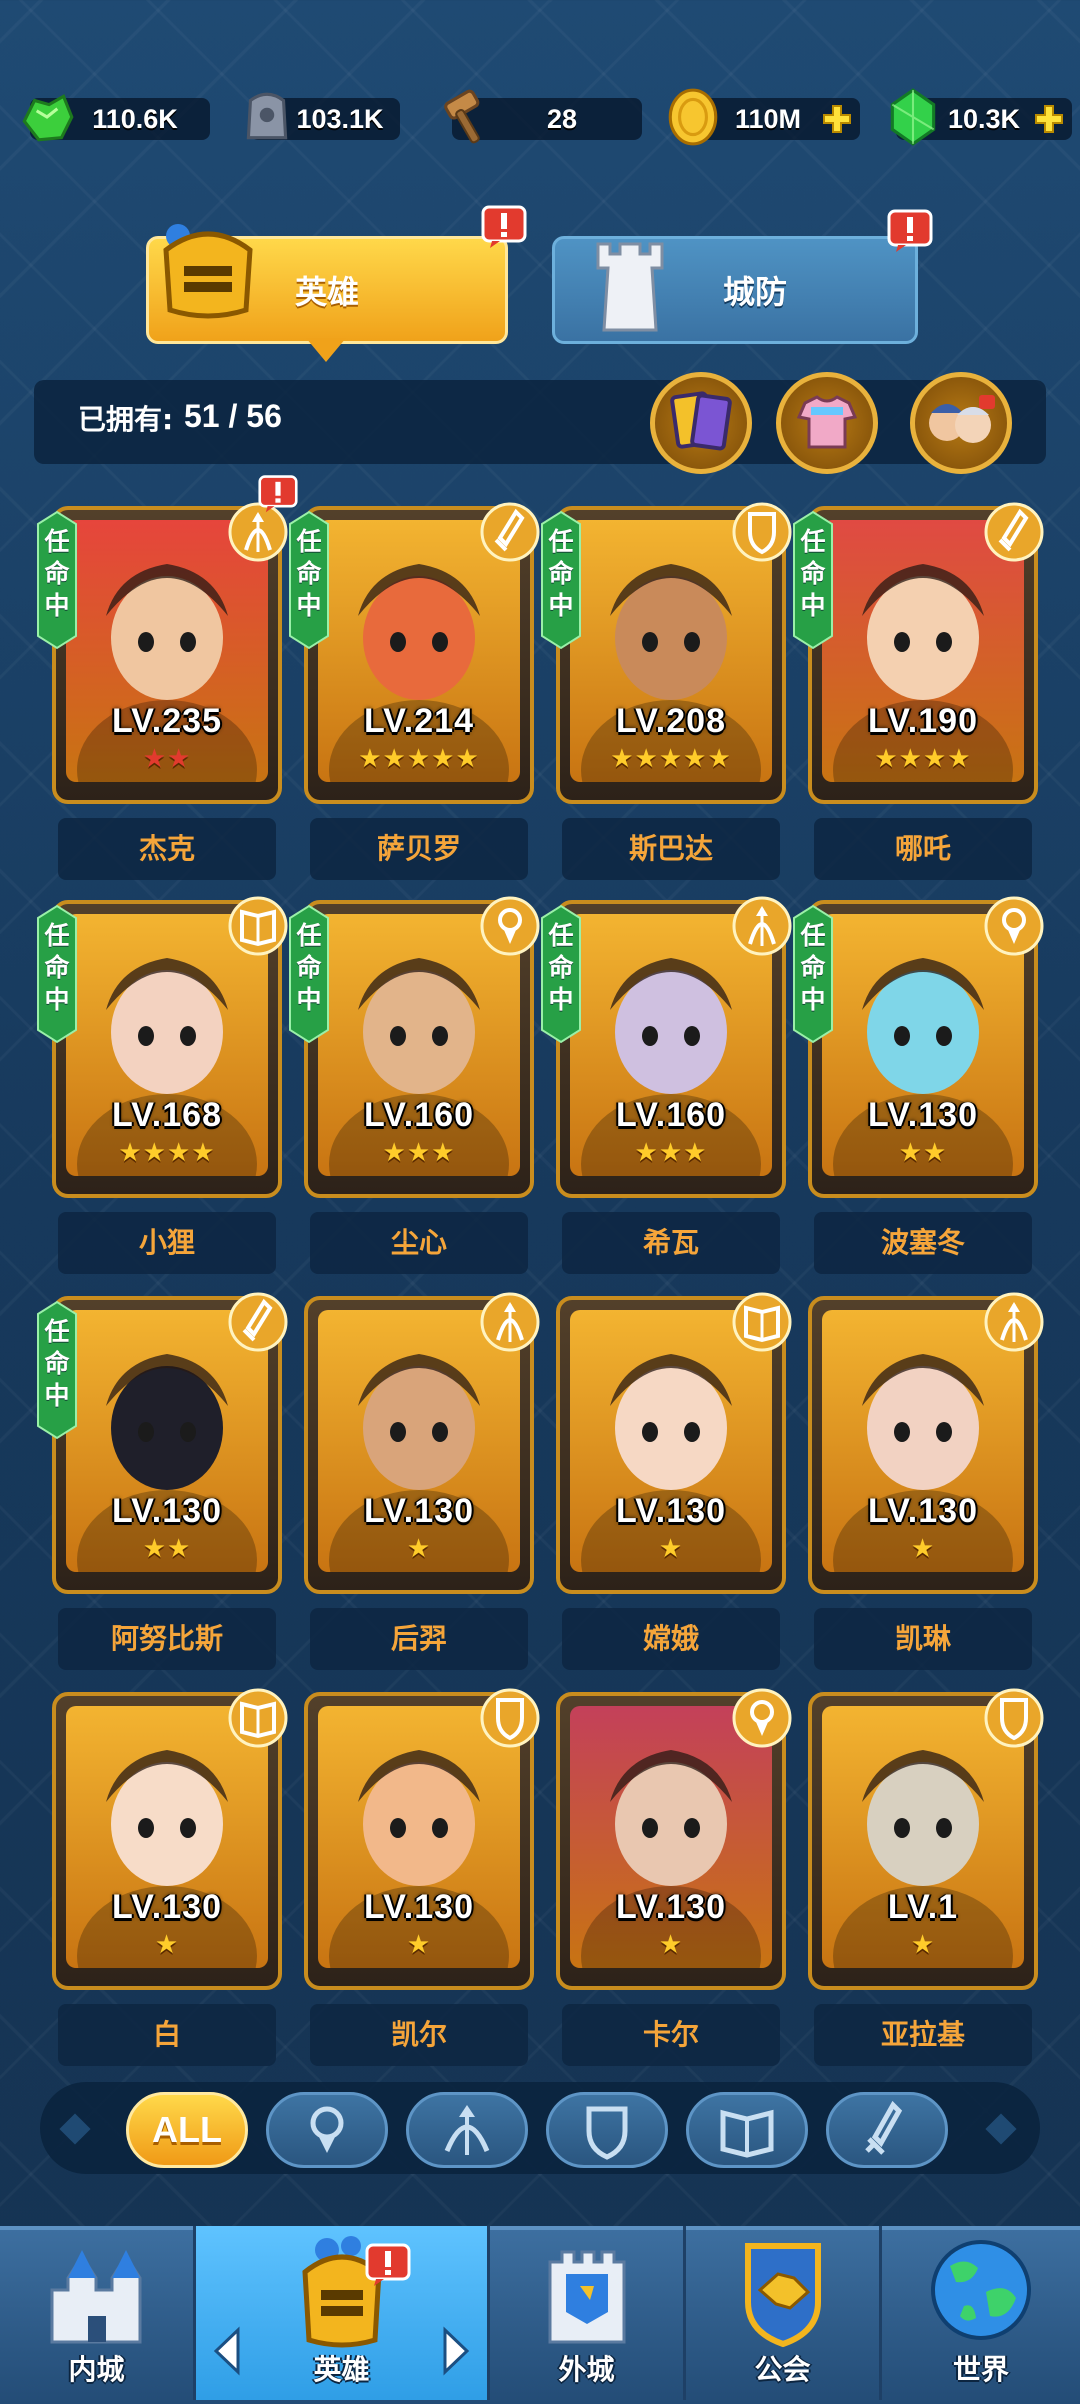  Describe the element at coordinates (926, 1839) in the screenshot. I see `hero-card: LV.1 ★` at that location.